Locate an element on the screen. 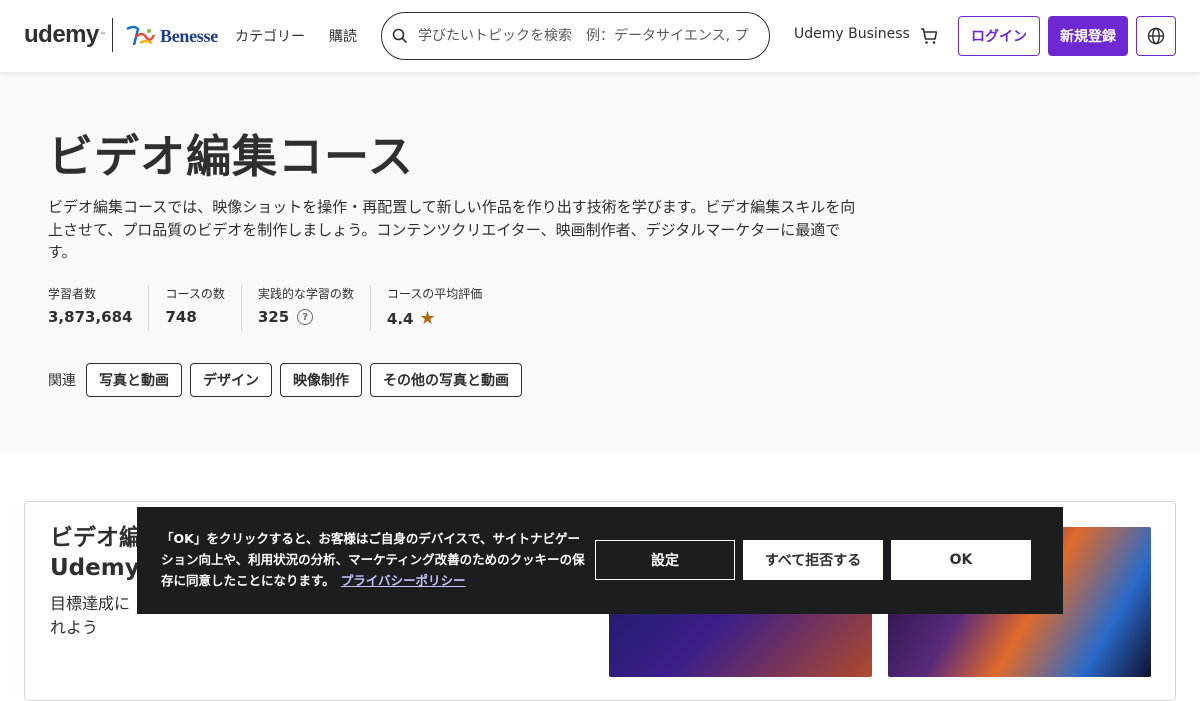 Image resolution: width=1200 pixels, height=701 pixels. stat-label: コースの数 is located at coordinates (195, 294).